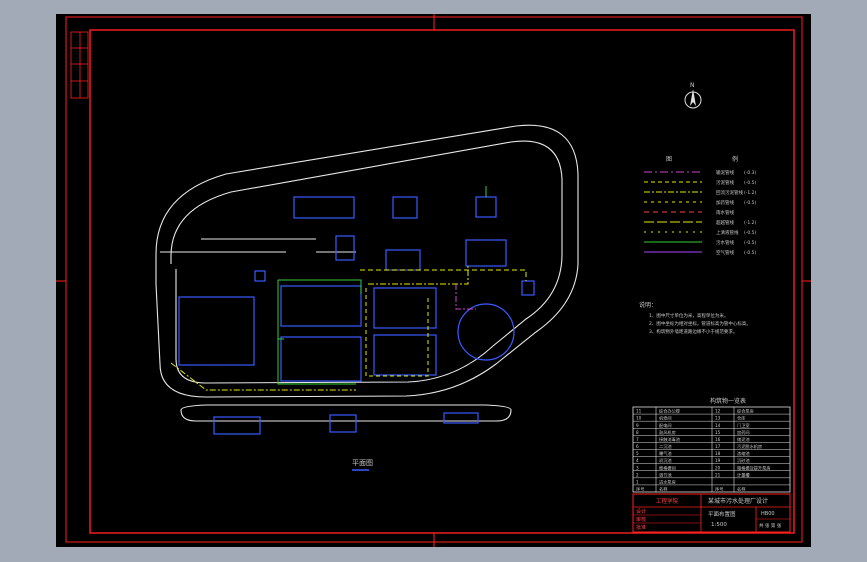 The height and width of the screenshot is (562, 867). I want to click on table-cell: 7, so click(637, 439).